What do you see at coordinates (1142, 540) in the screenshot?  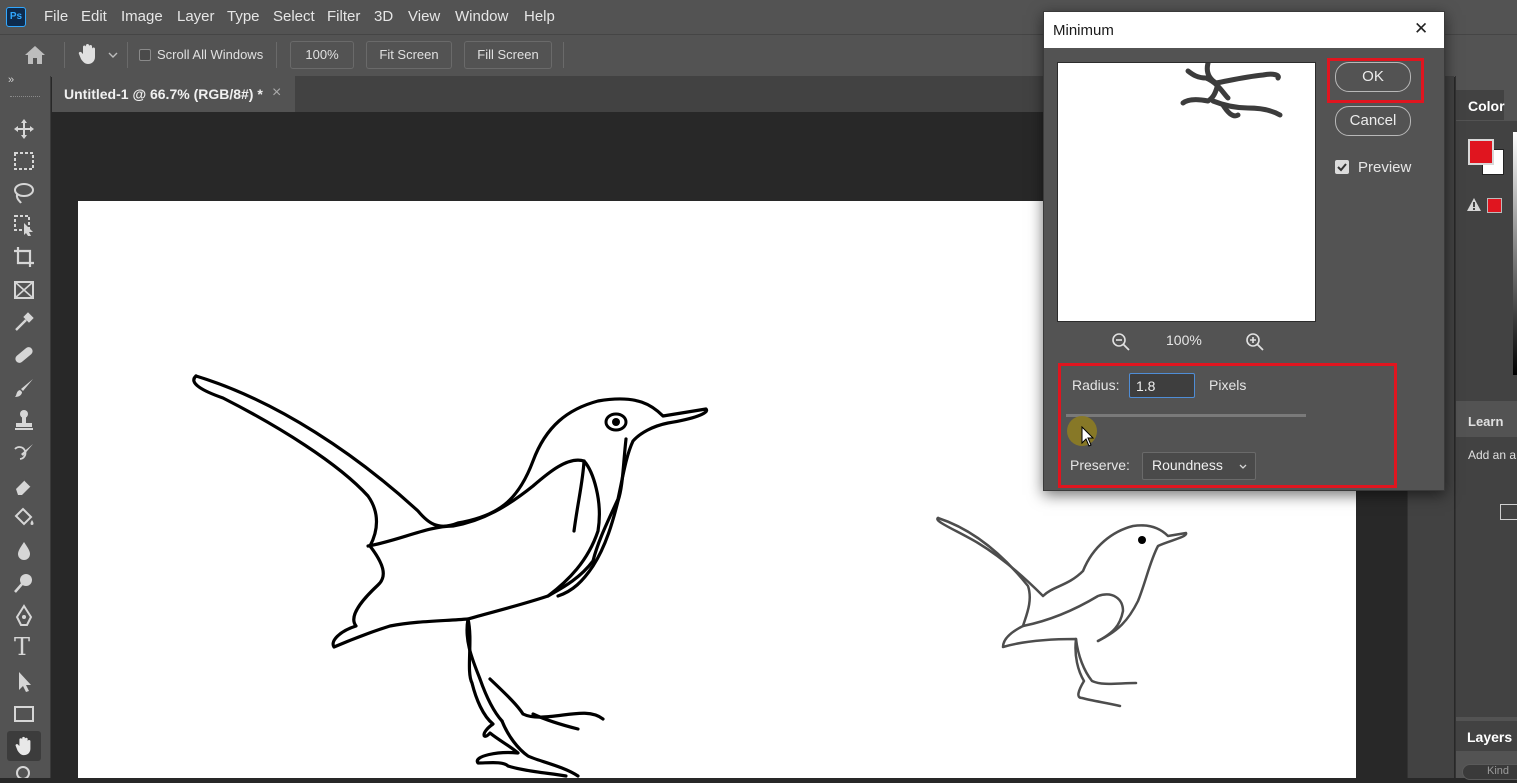 I see `small-bird-eye` at bounding box center [1142, 540].